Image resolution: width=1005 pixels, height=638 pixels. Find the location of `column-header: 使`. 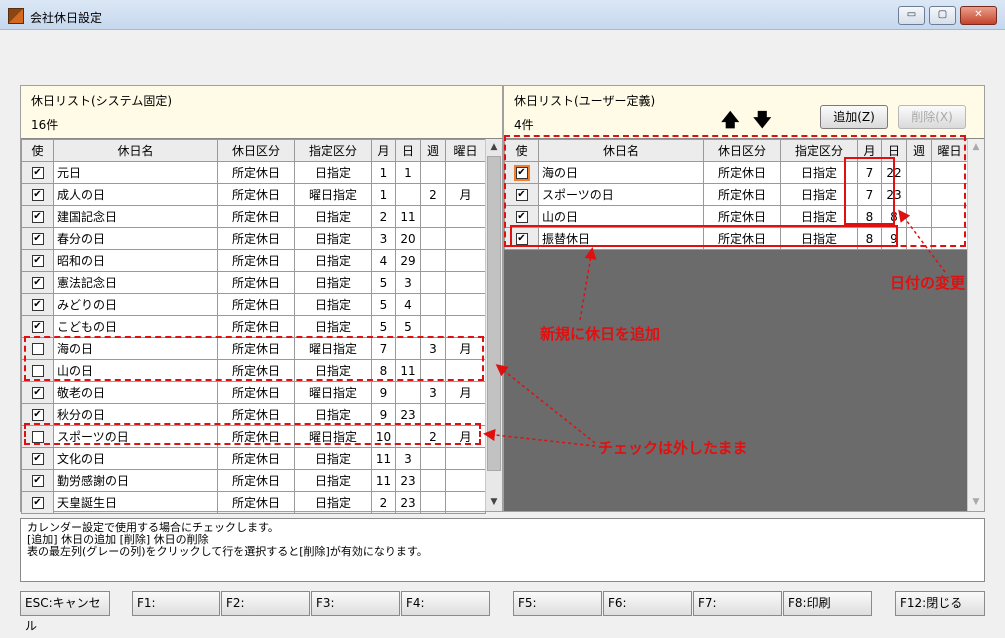

column-header: 使 is located at coordinates (37, 150).